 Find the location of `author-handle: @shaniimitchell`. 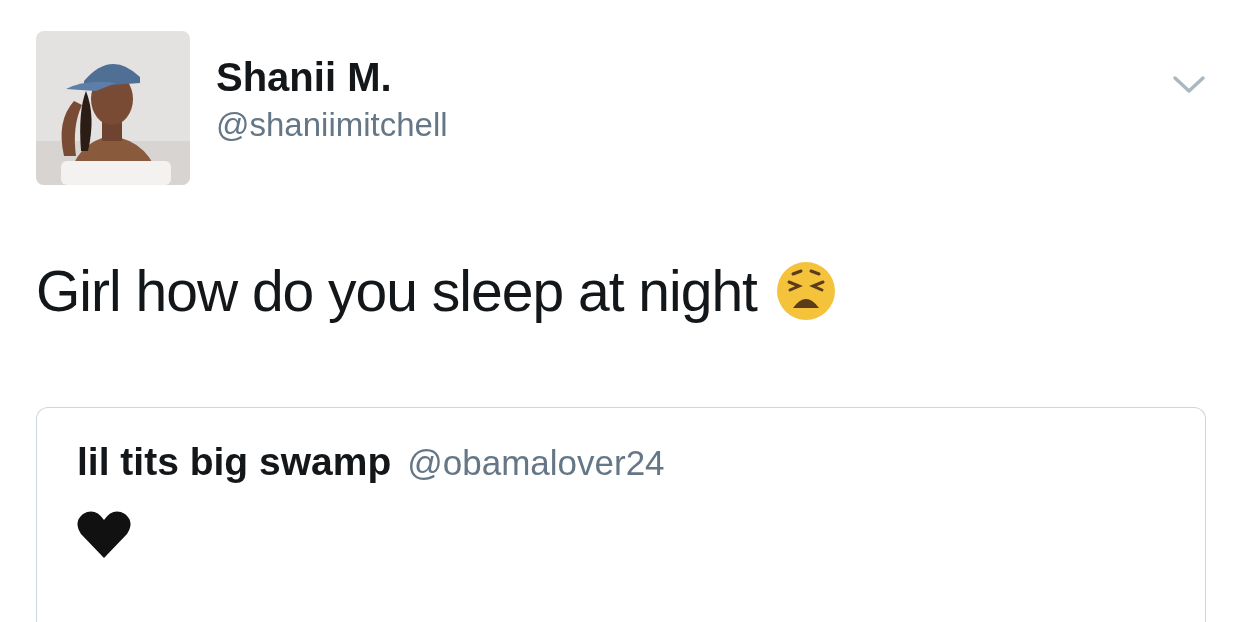

author-handle: @shaniimitchell is located at coordinates (681, 125).